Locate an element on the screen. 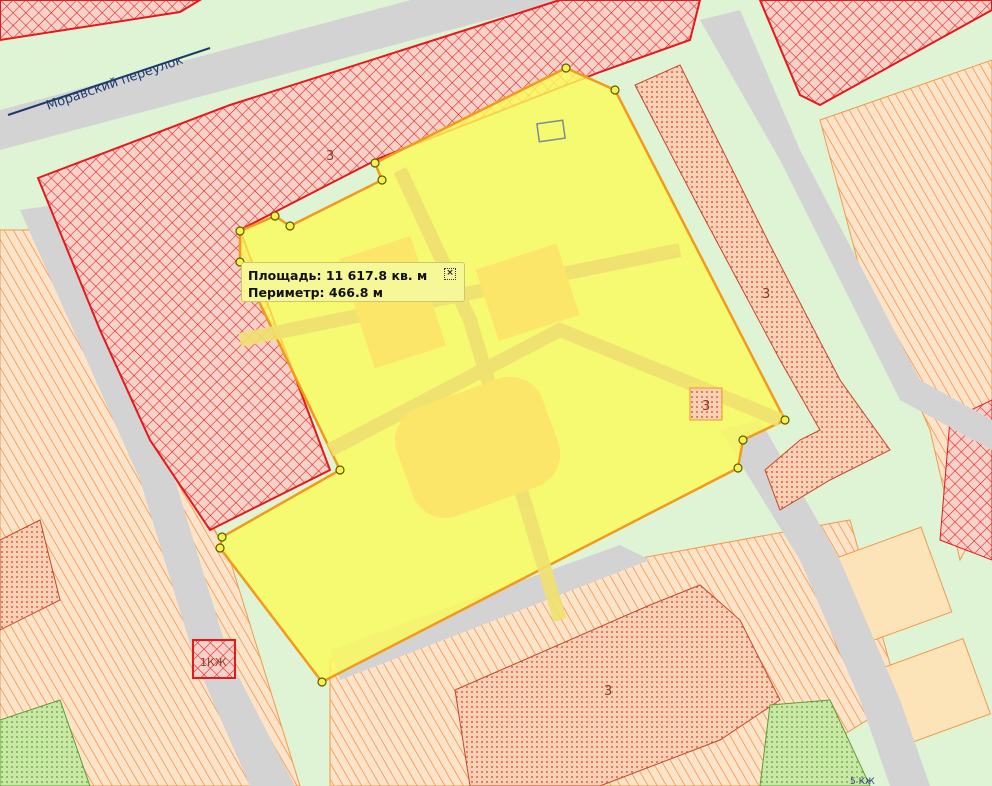 The height and width of the screenshot is (786, 992). perimeter-value: 466.8 м is located at coordinates (356, 292).